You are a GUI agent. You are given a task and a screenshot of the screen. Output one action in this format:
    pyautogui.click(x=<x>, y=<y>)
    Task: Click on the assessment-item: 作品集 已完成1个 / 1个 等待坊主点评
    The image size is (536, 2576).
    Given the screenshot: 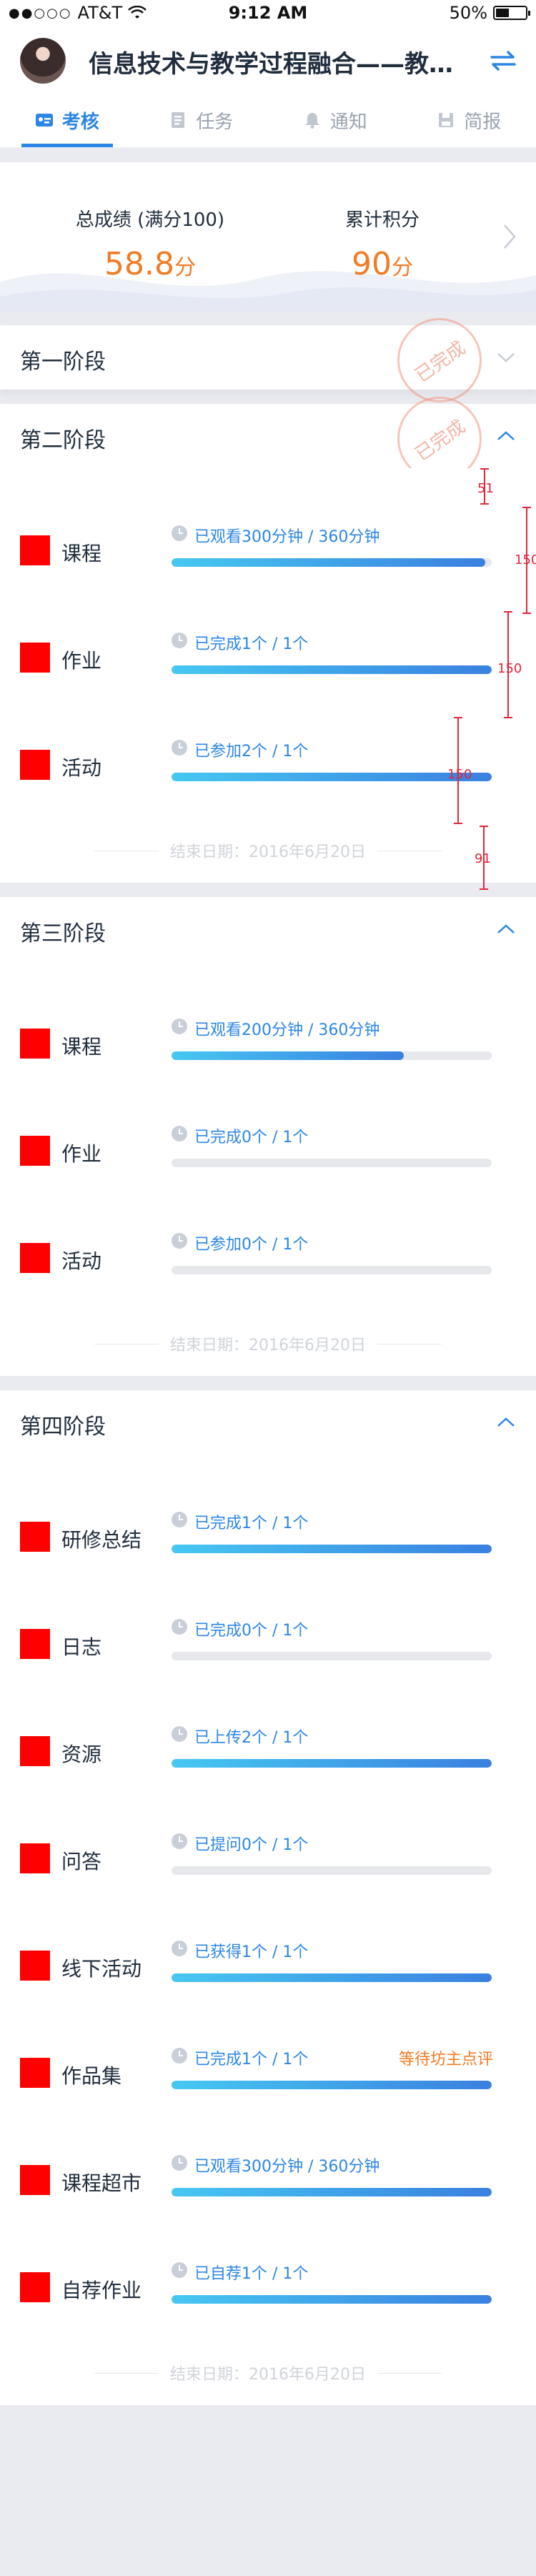 What is the action you would take?
    pyautogui.click(x=268, y=2072)
    